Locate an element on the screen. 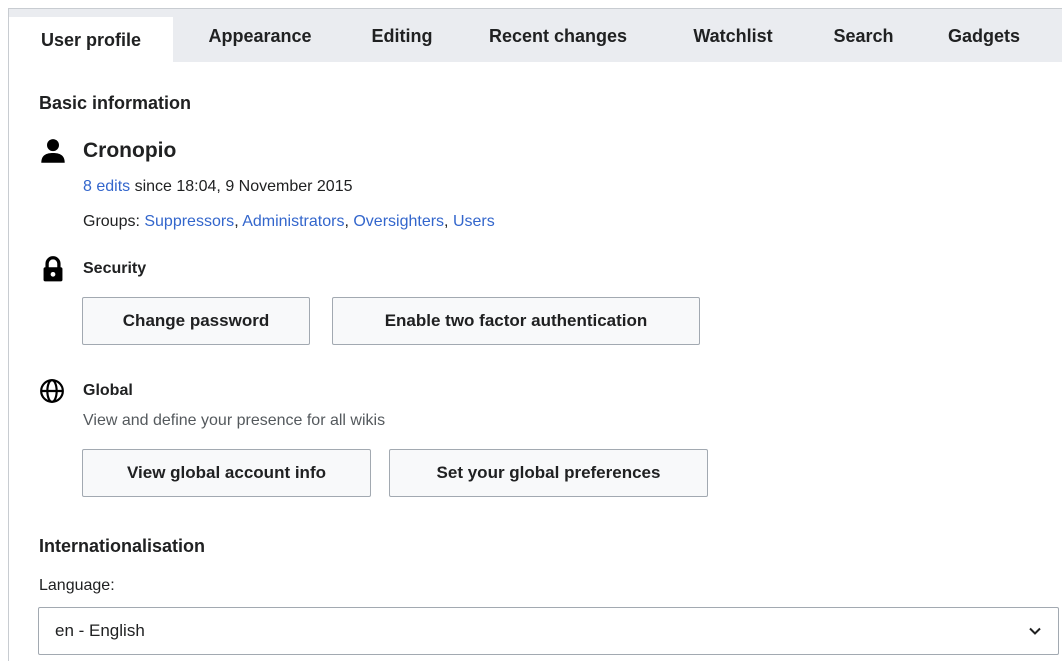 This screenshot has width=1062, height=662. language-select: en - English is located at coordinates (548, 631).